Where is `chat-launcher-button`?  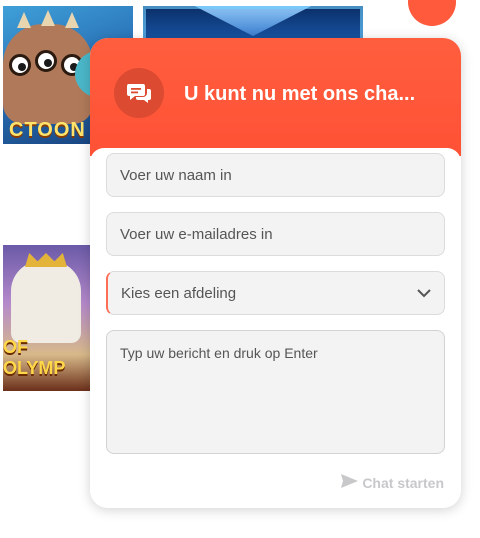
chat-launcher-button is located at coordinates (432, 13).